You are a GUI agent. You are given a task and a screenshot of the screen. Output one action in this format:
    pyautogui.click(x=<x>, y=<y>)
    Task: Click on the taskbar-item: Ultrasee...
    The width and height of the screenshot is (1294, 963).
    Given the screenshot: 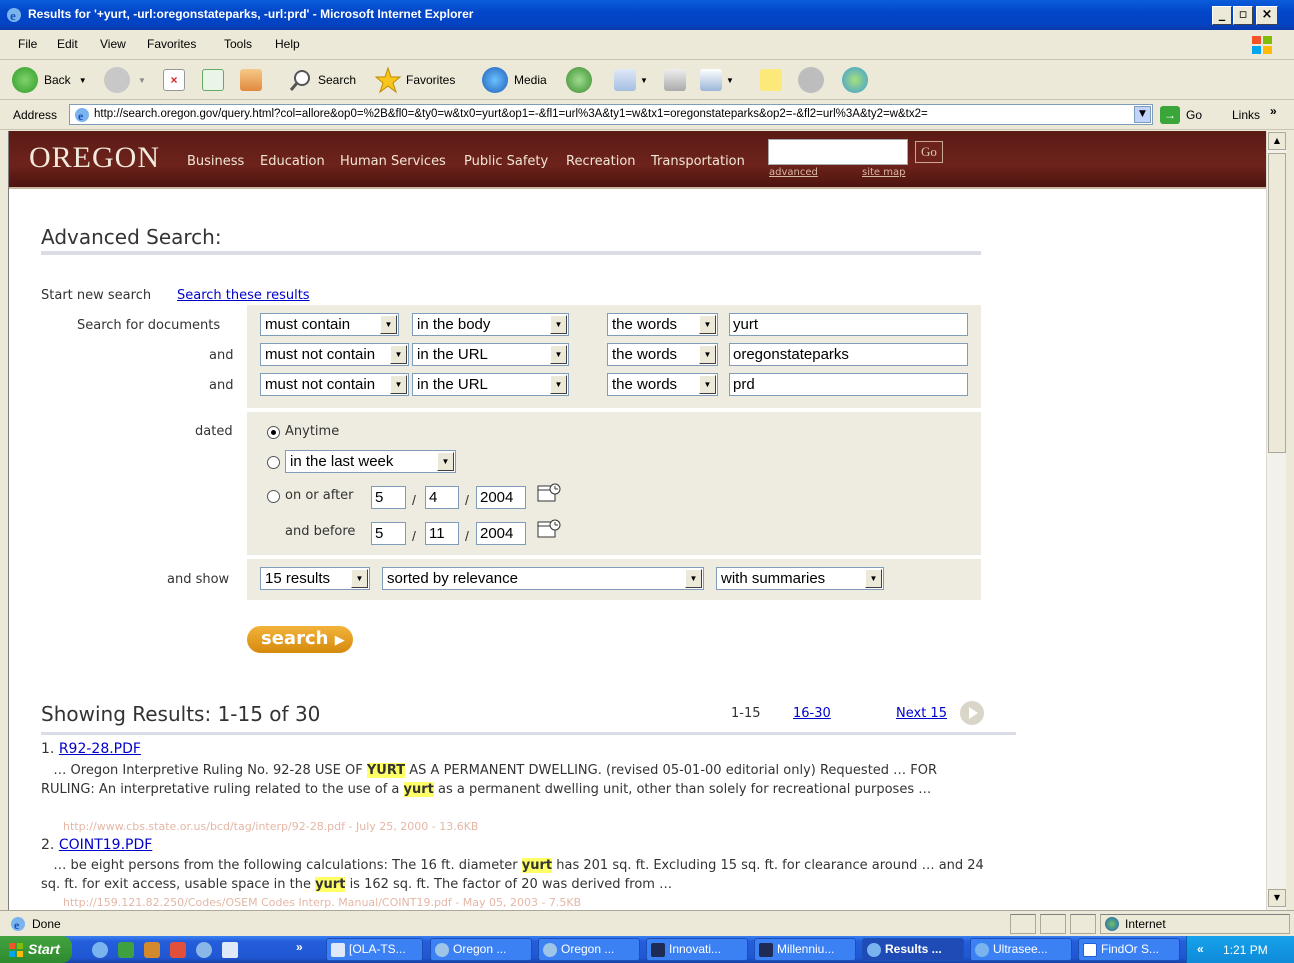 What is the action you would take?
    pyautogui.click(x=1021, y=949)
    